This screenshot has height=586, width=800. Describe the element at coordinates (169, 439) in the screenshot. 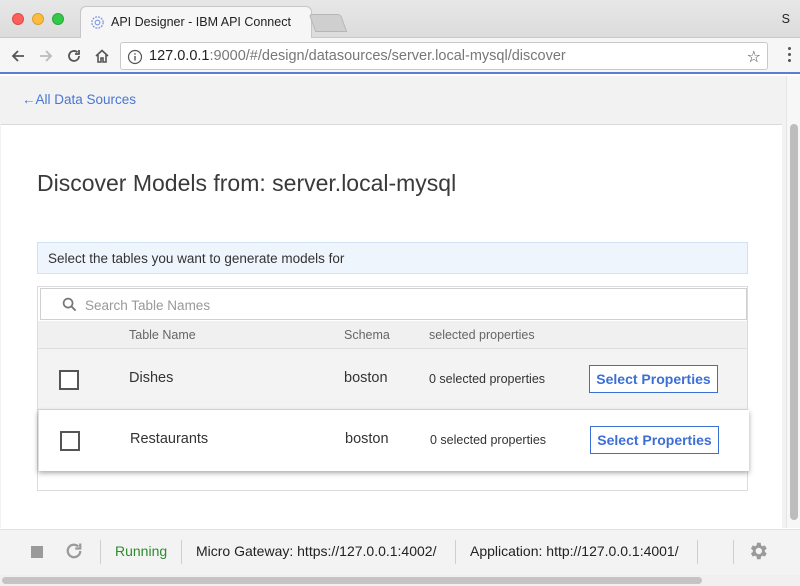

I see `table-name-cell: Restaurants` at that location.